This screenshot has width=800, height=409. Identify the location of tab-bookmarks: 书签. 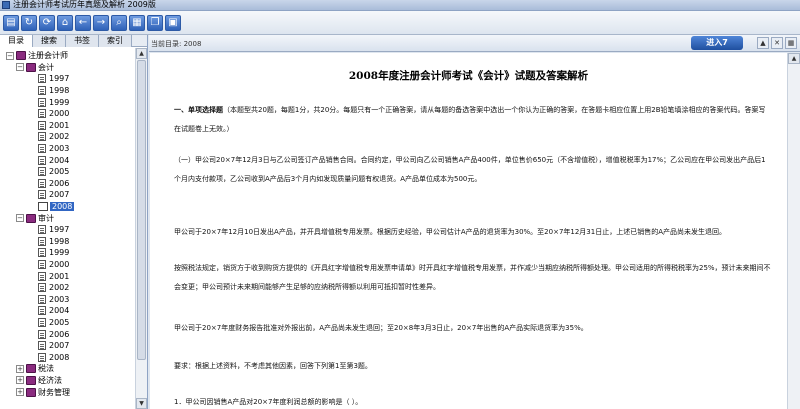
(82, 41).